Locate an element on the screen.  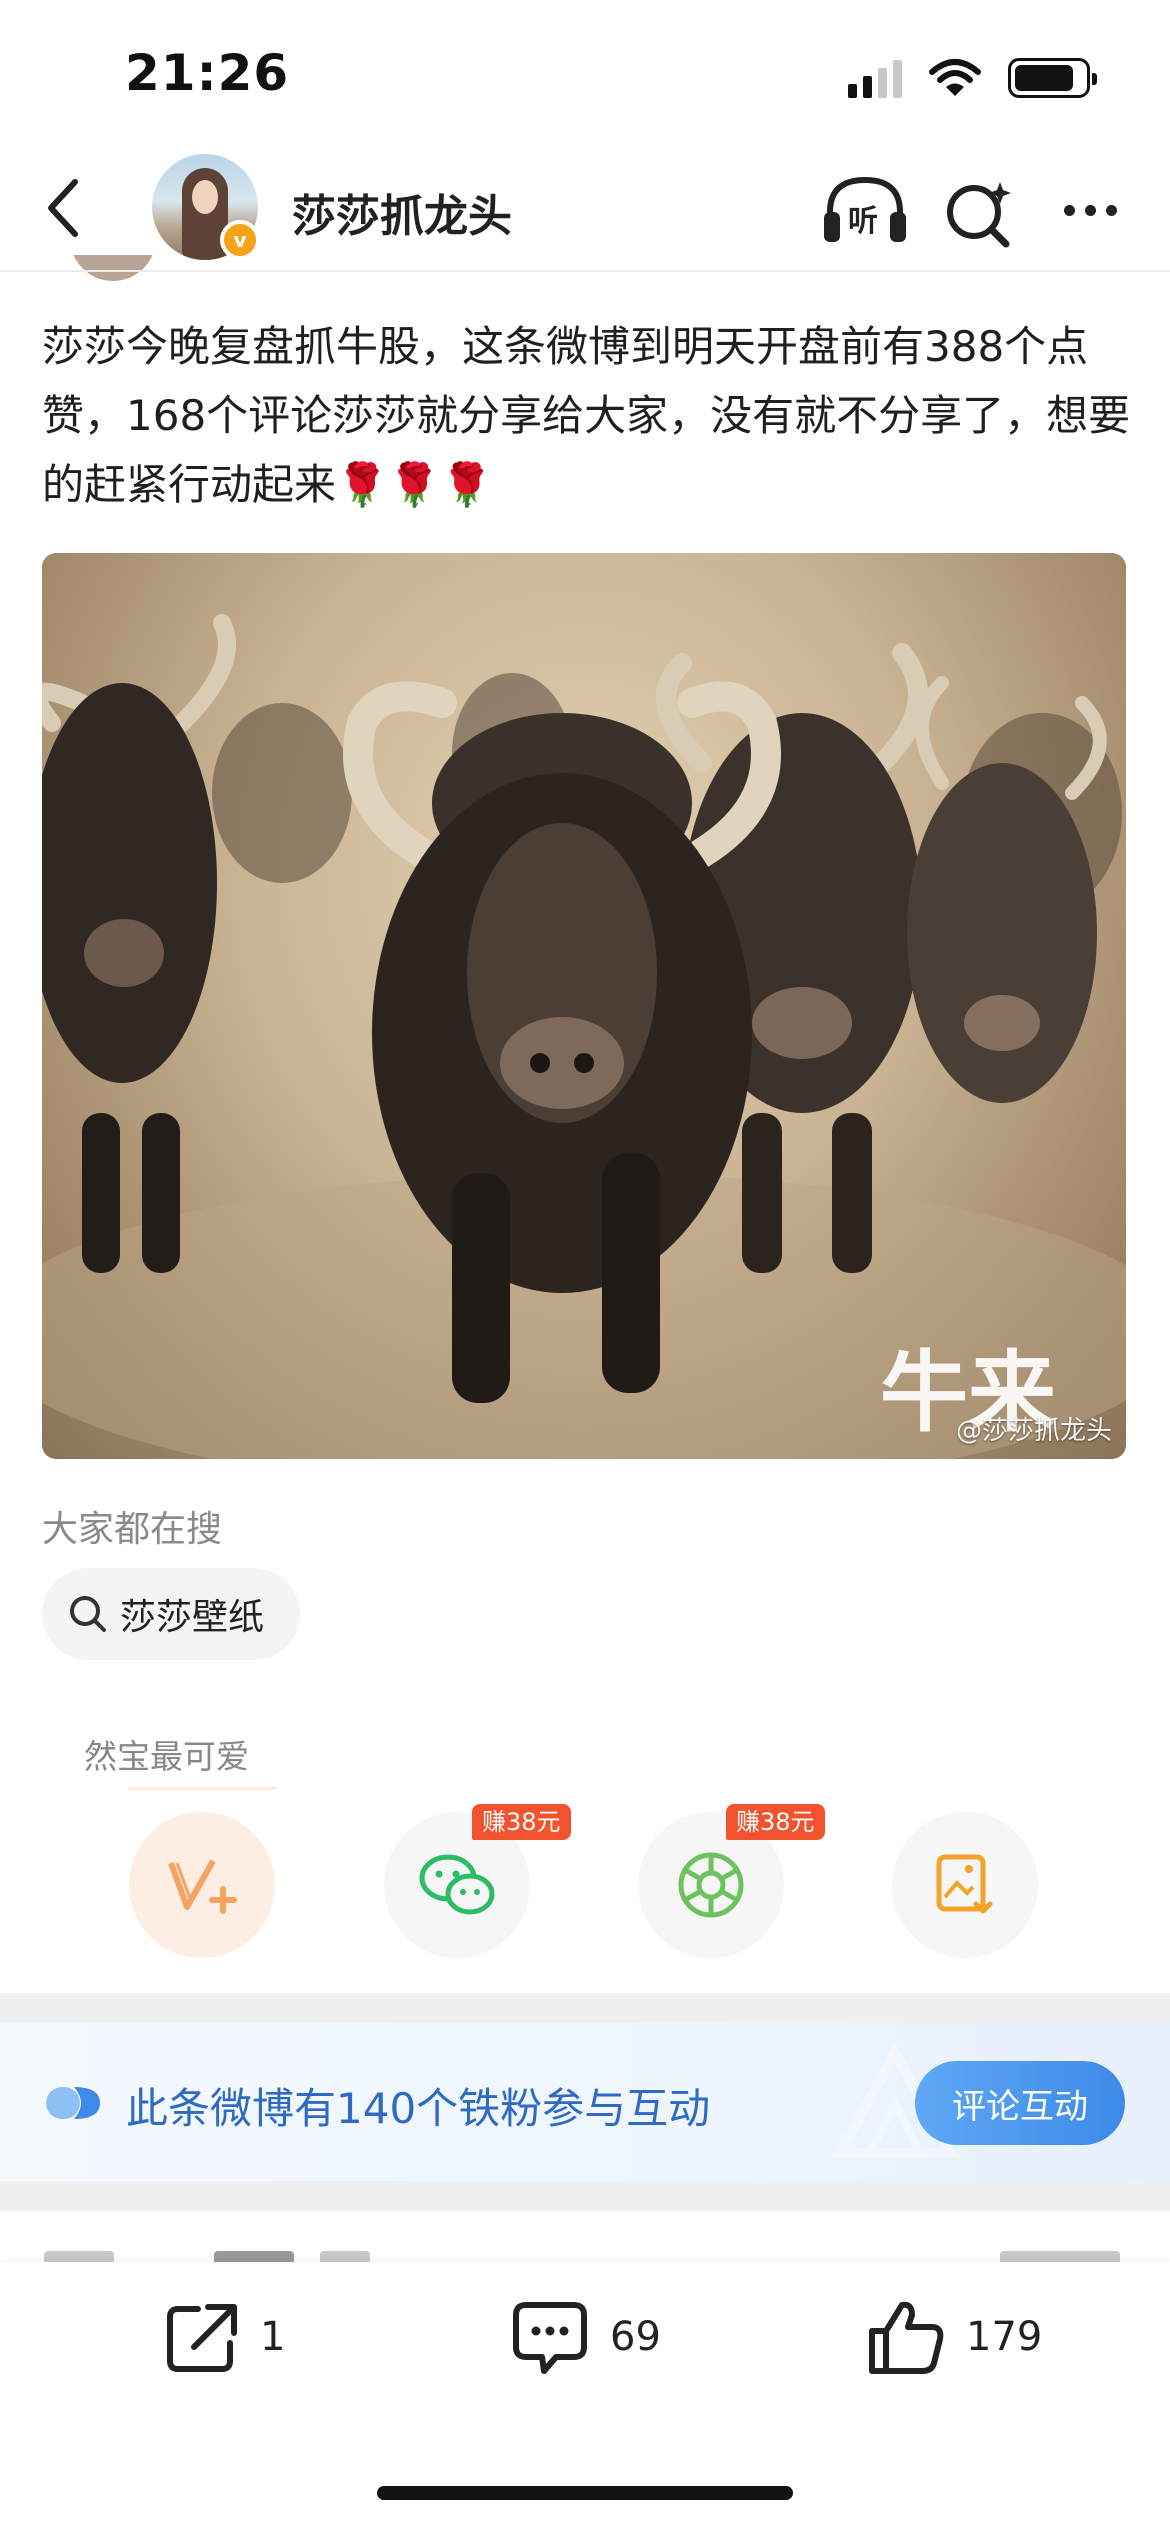
listen-label: 听 is located at coordinates (863, 221).